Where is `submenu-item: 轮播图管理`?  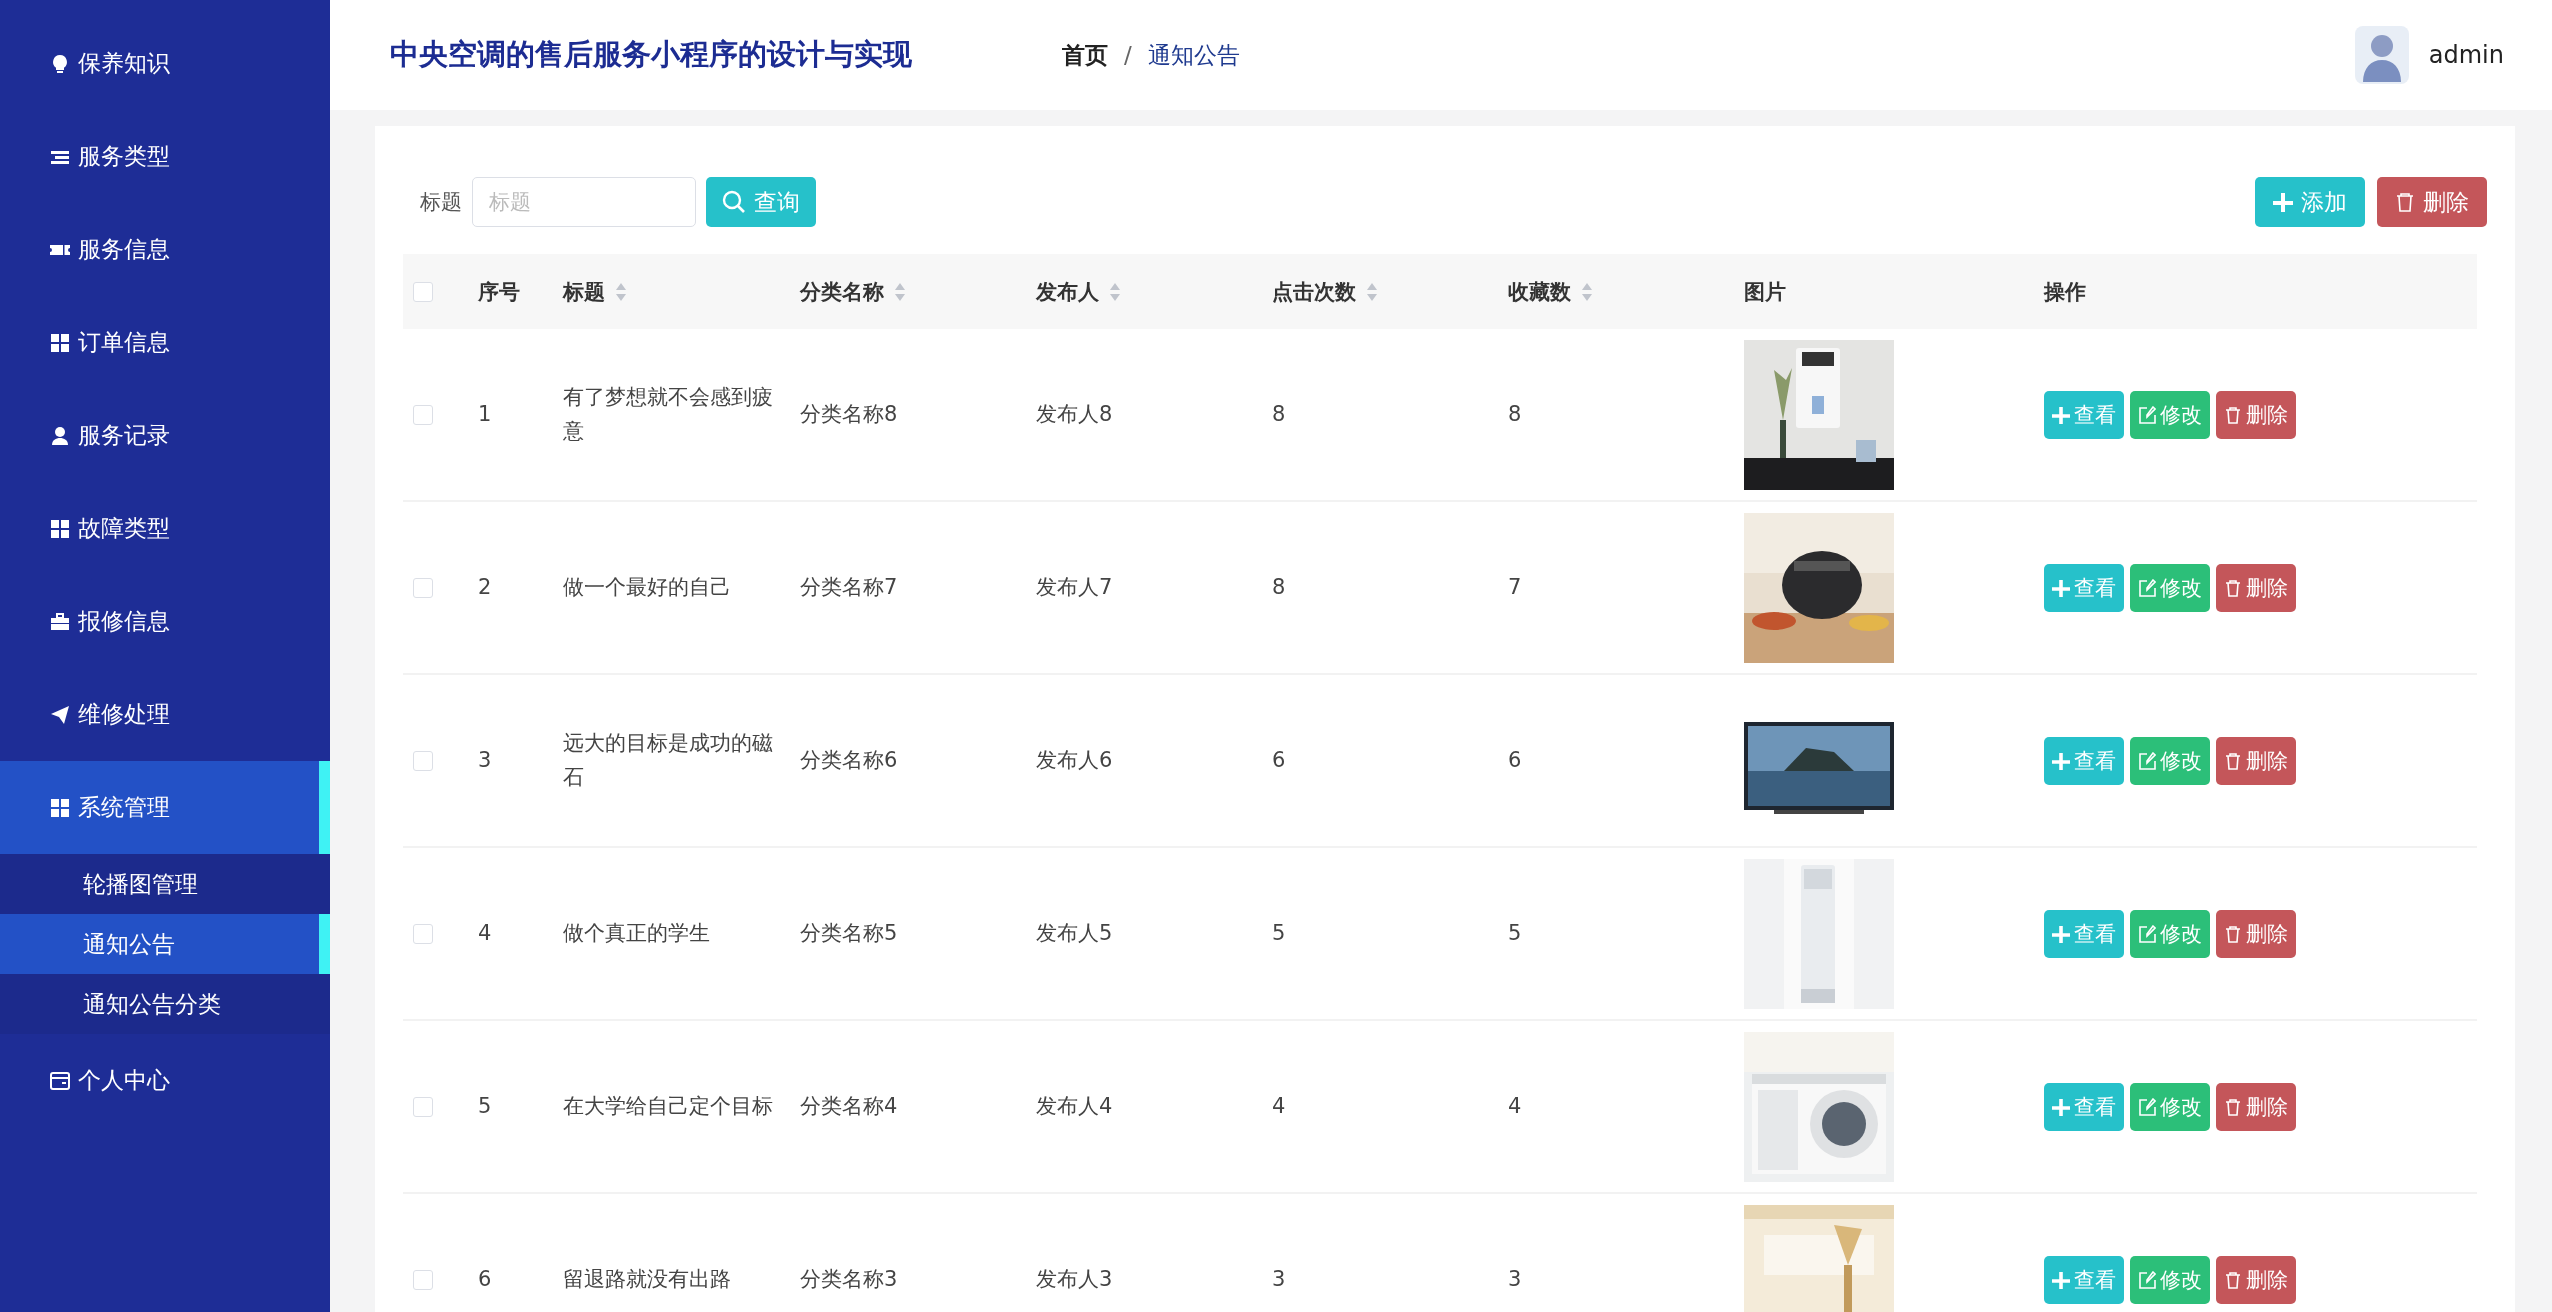
submenu-item: 轮播图管理 is located at coordinates (165, 884).